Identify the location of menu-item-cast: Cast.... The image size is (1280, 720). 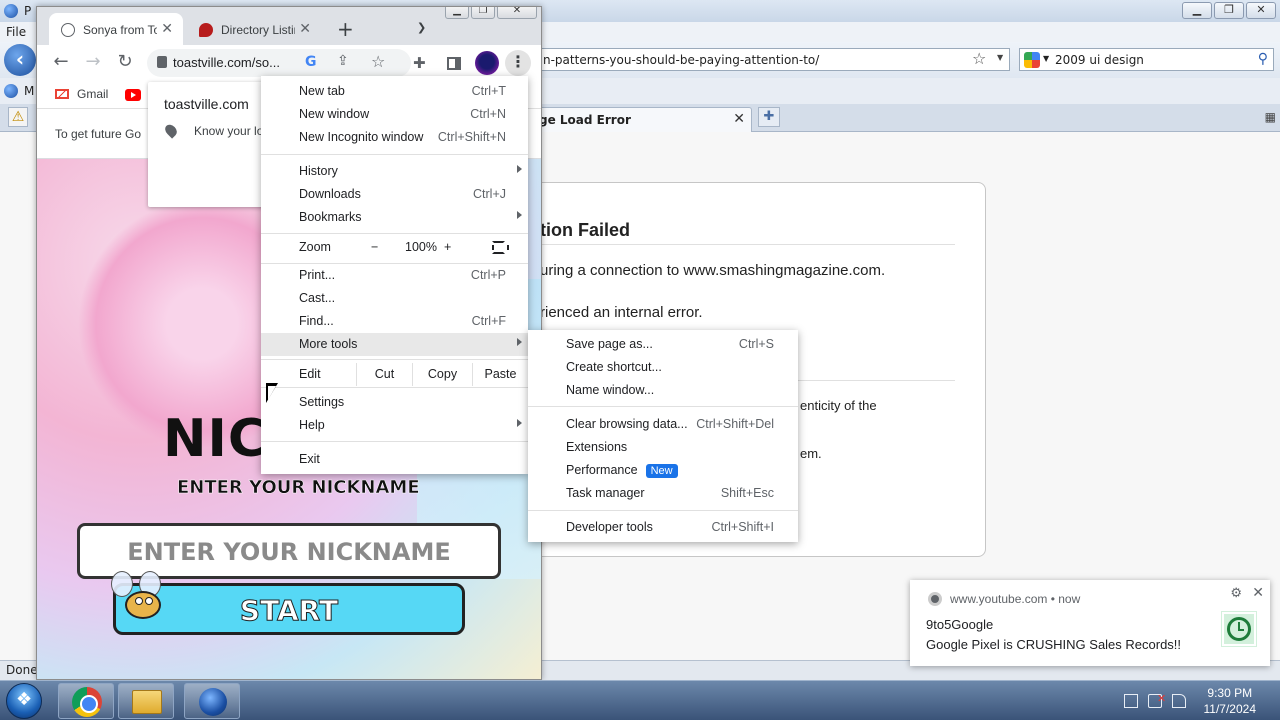
(394, 298).